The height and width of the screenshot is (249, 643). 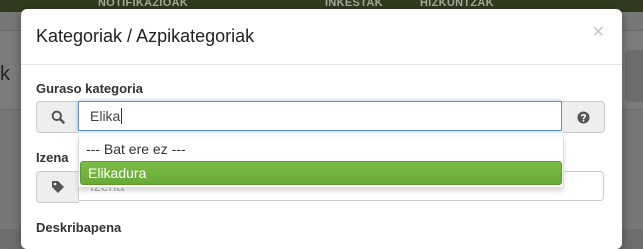 What do you see at coordinates (143, 4) in the screenshot?
I see `bg-nav-item: NOTIFIKAZIOAK` at bounding box center [143, 4].